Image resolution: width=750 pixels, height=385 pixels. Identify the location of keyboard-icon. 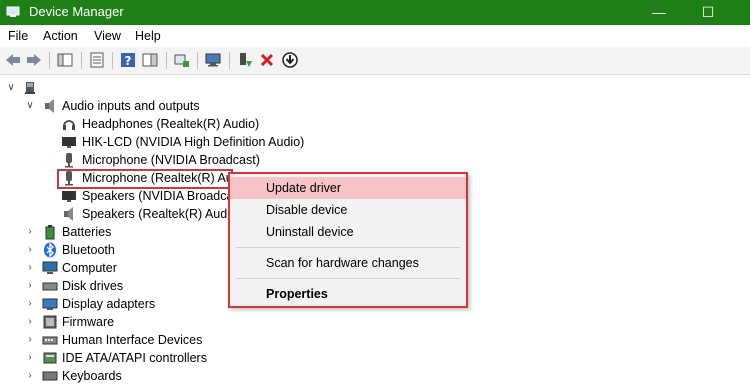
(50, 376).